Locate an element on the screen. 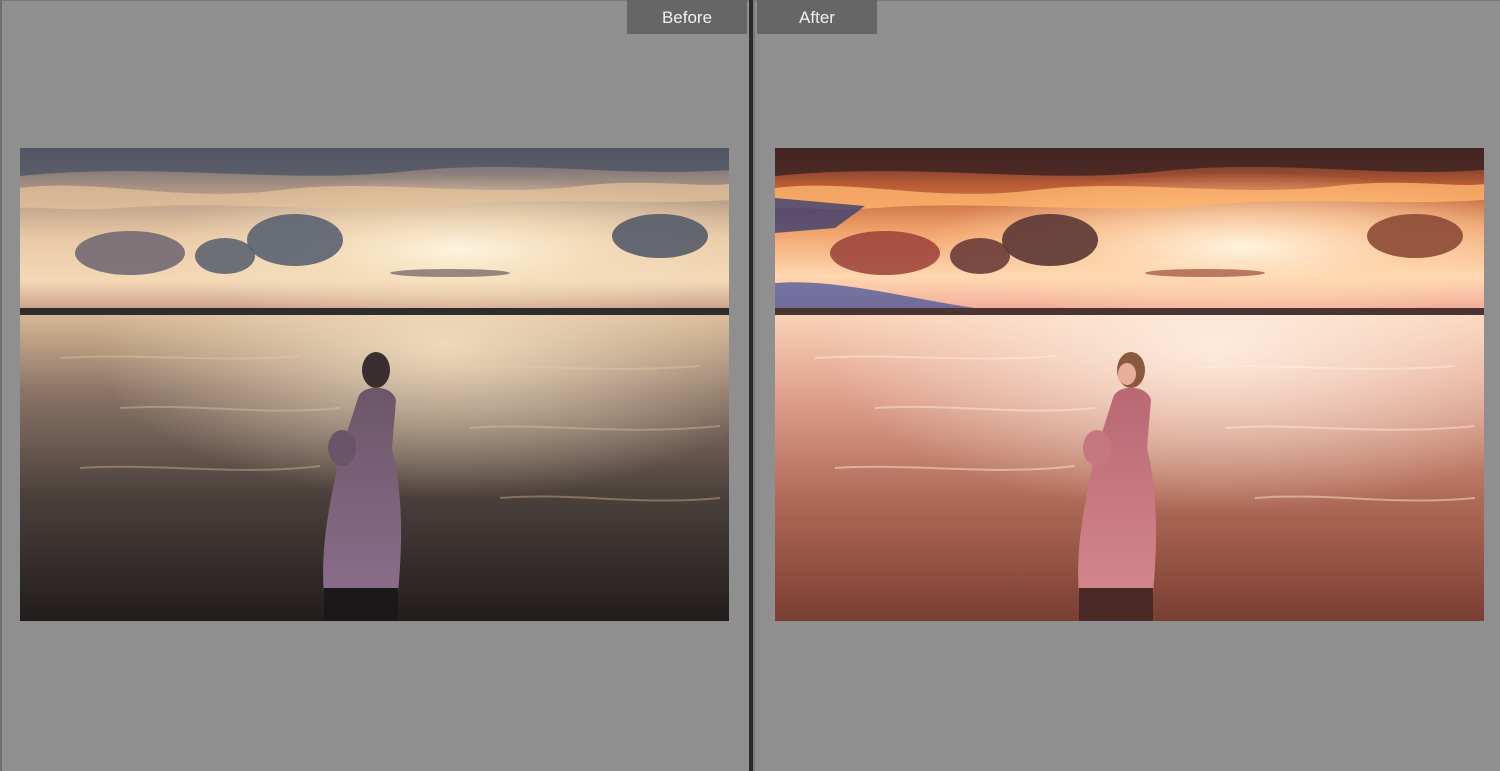  compare-divider-highlight is located at coordinates (754, 385).